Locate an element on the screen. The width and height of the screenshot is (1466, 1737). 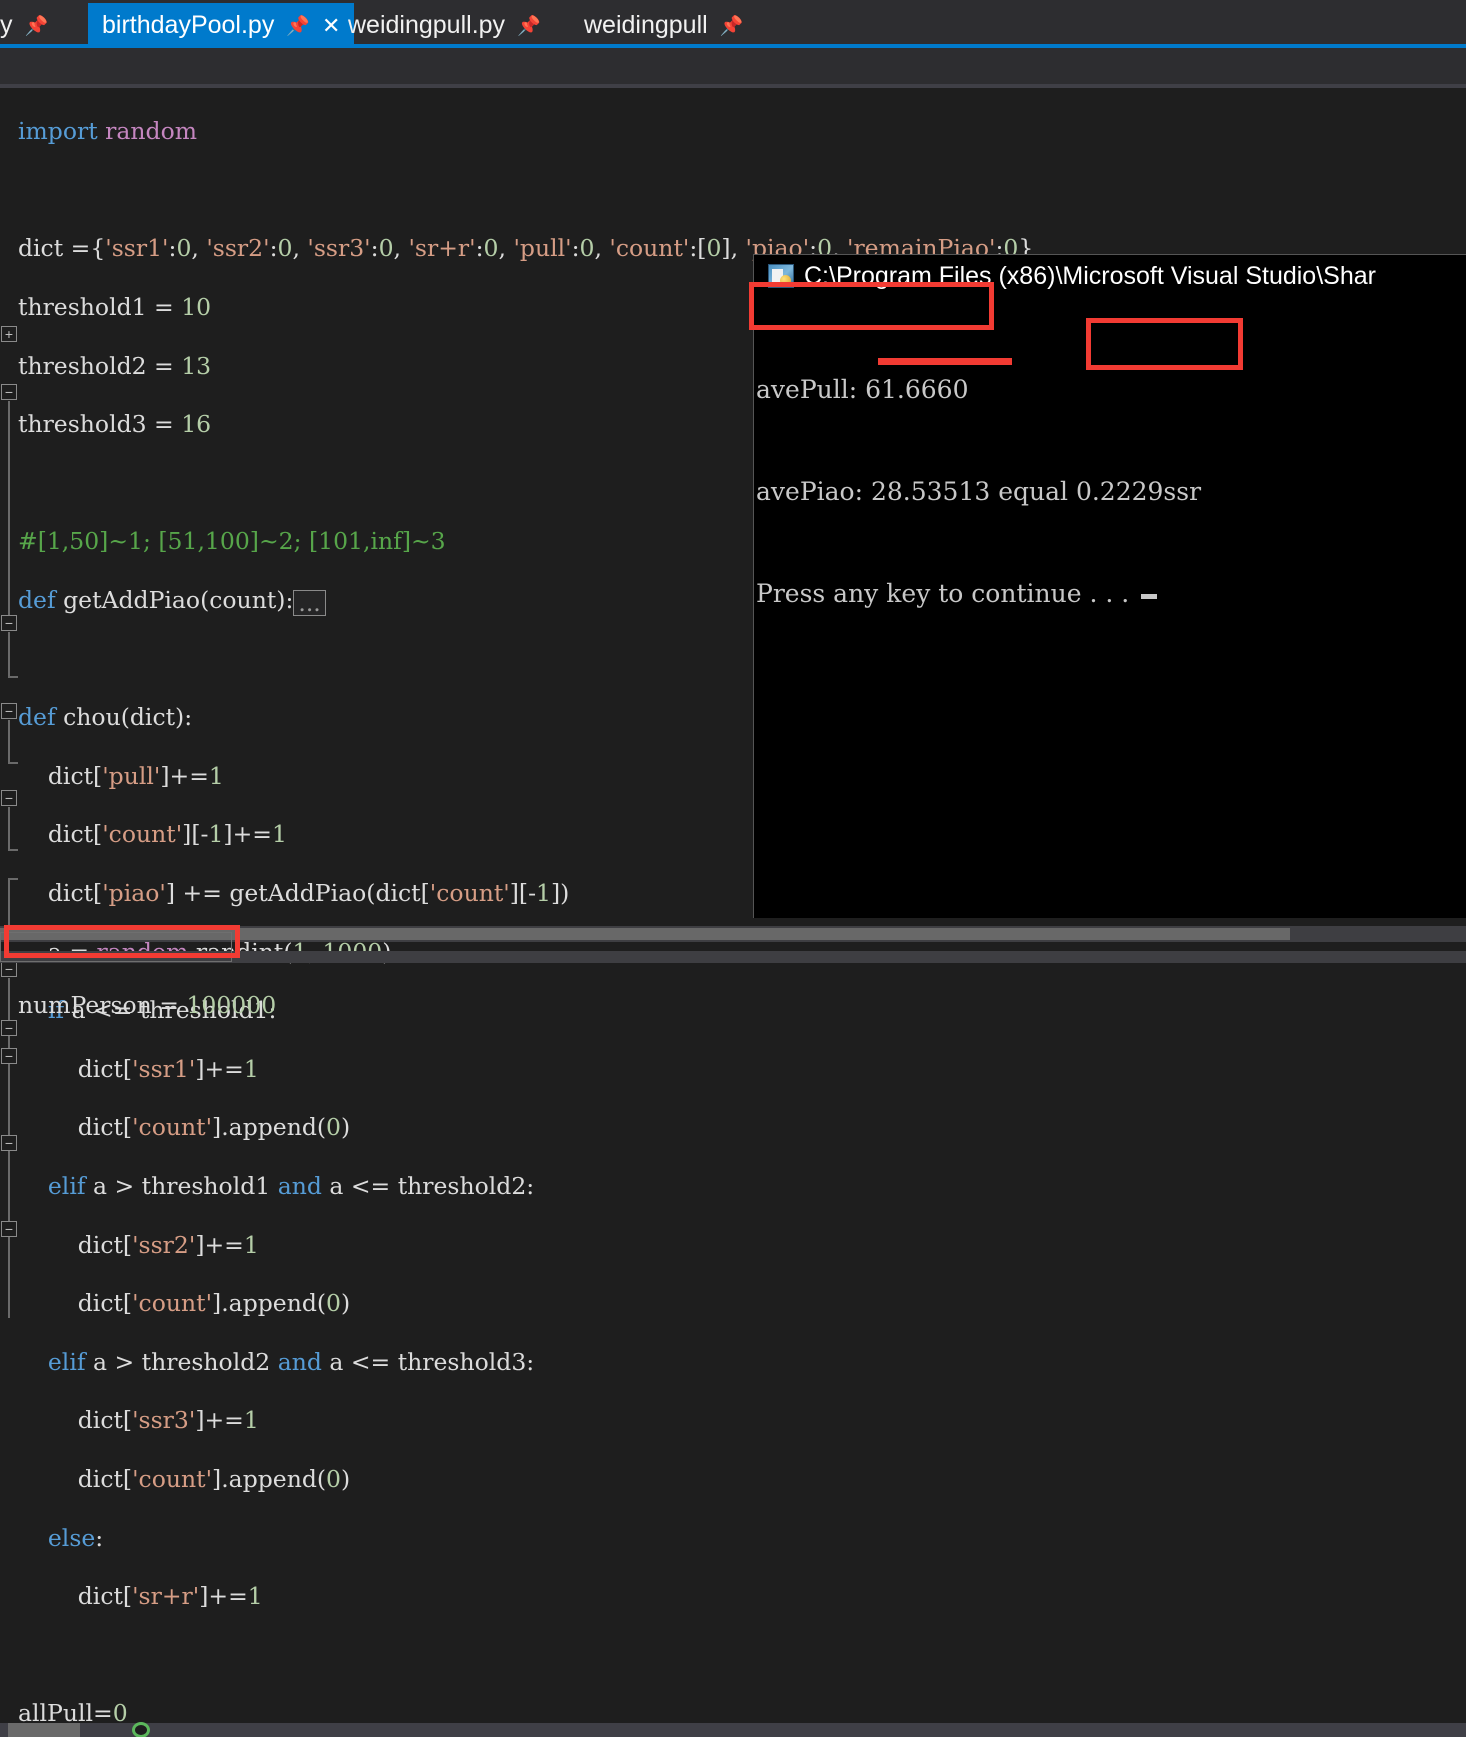
outline-line-if1 is located at coordinates (9, 654).